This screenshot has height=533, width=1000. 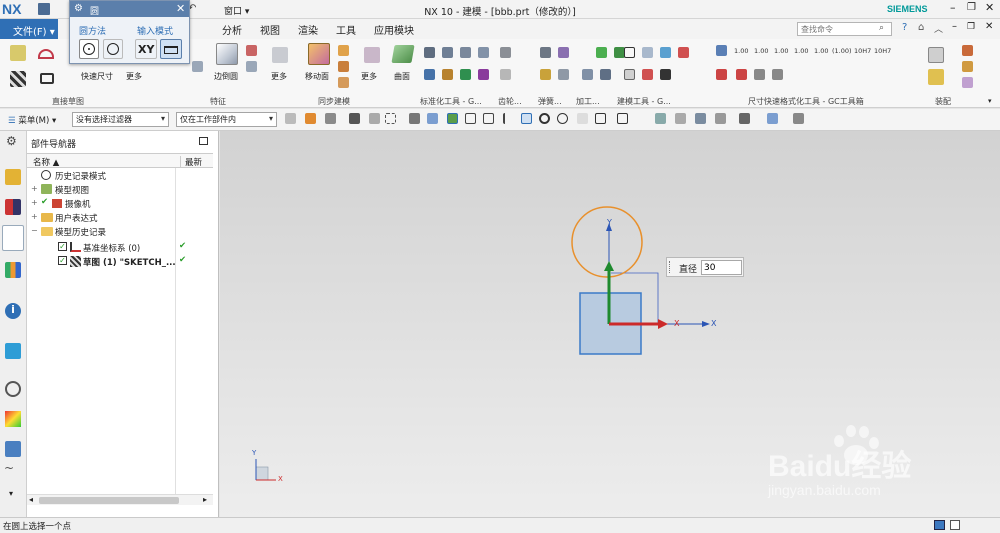 What do you see at coordinates (402, 76) in the screenshot?
I see `surface-label: 曲面` at bounding box center [402, 76].